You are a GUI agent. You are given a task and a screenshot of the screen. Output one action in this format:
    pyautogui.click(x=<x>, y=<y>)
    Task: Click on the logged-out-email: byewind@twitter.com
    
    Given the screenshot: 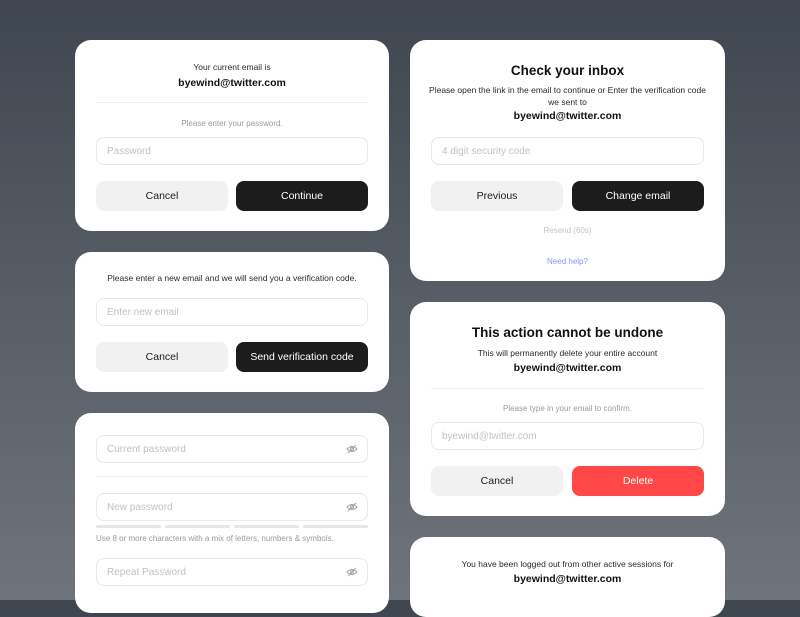 What is the action you would take?
    pyautogui.click(x=567, y=579)
    